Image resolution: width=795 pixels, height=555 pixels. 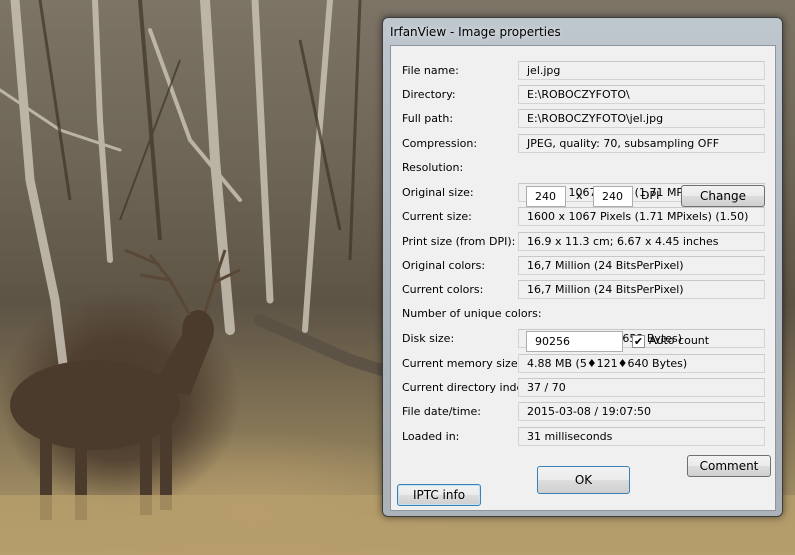 I want to click on property-row: File name: jel.jpg, so click(x=583, y=71).